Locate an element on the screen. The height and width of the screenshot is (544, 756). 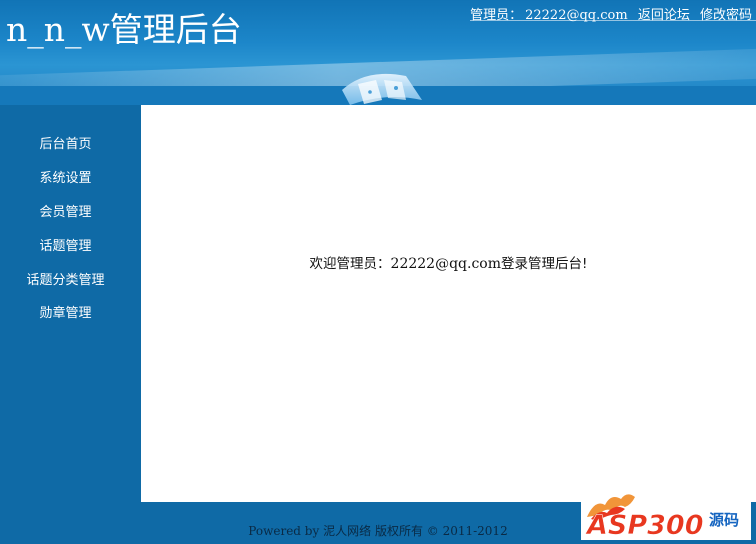
sidebar-item-topic-category-management: 话题分类管理 is located at coordinates (65, 278).